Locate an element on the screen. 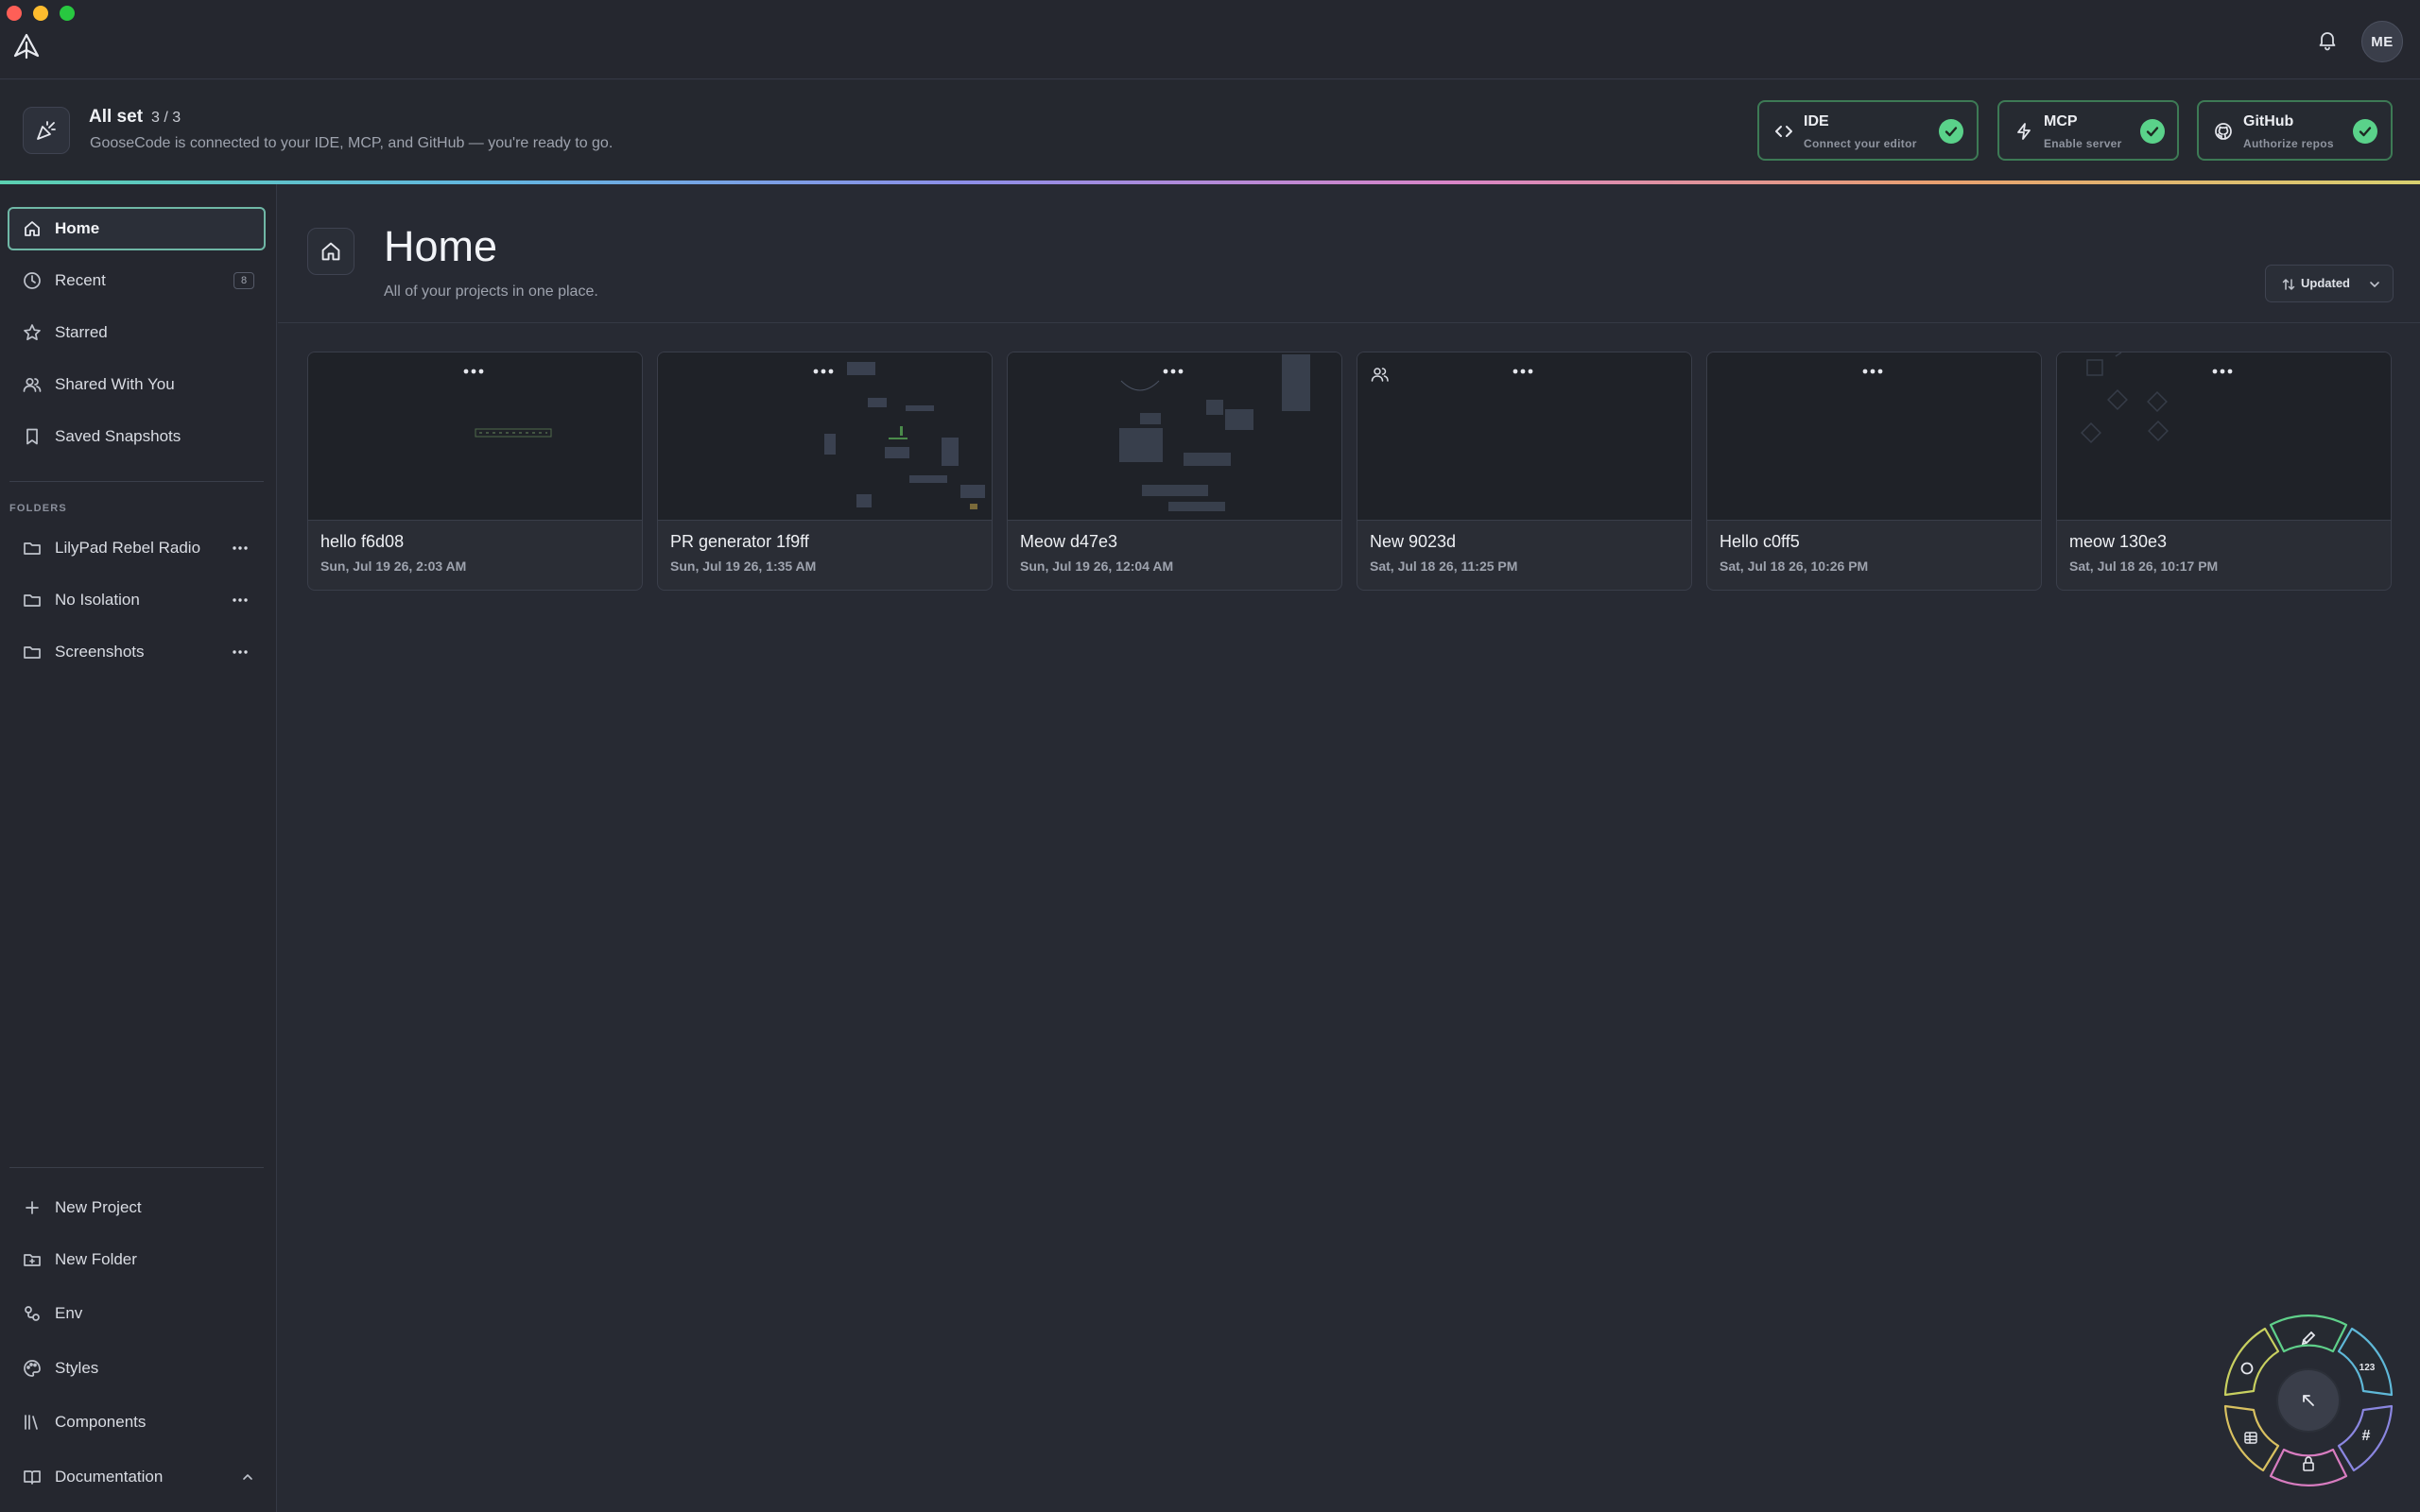  hash-icon: # is located at coordinates (2366, 1436).